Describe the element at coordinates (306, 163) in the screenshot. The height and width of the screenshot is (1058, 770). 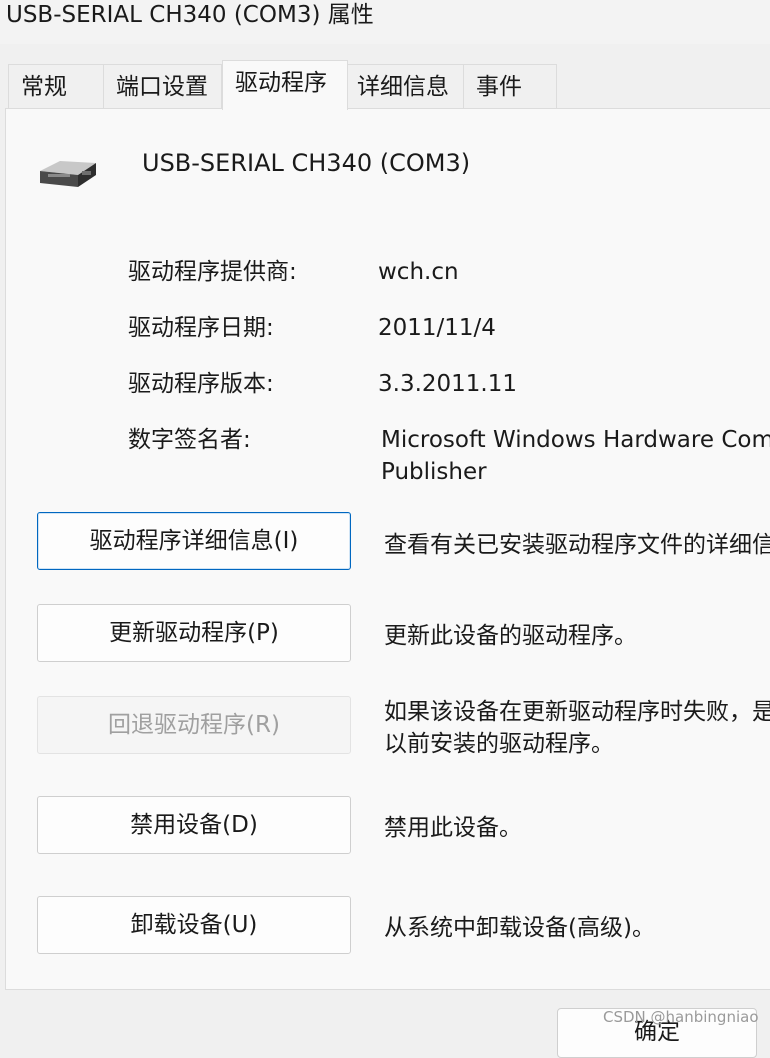
I see `device-name: USB-SERIAL CH340 (COM3)` at that location.